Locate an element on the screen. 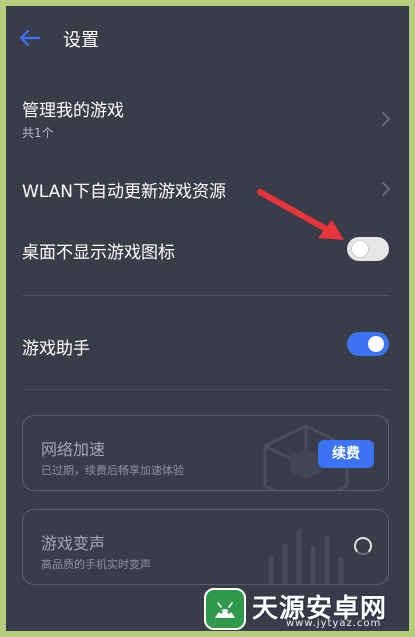 The width and height of the screenshot is (415, 637). game-assistant-toggle is located at coordinates (368, 344).